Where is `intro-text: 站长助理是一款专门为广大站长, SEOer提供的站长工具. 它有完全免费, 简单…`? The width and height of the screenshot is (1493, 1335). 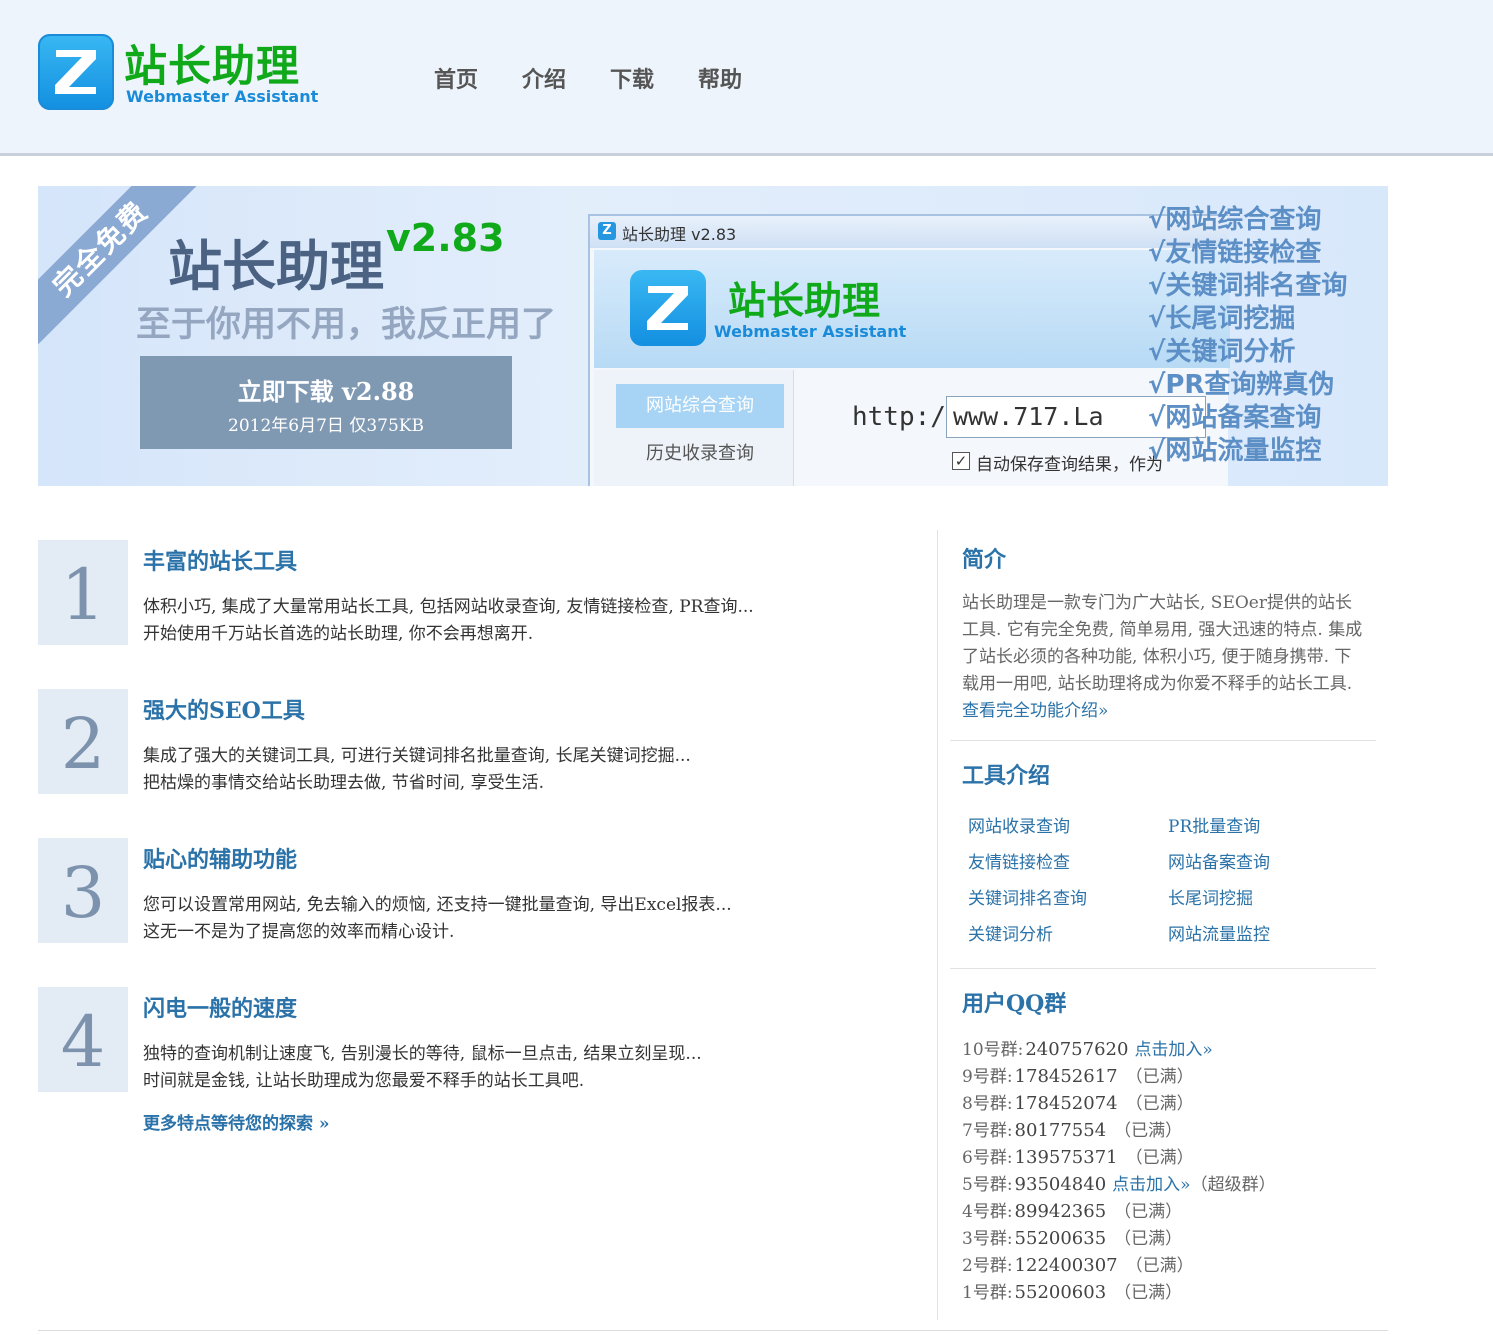 intro-text: 站长助理是一款专门为广大站长, SEOer提供的站长工具. 它有完全免费, 简单… is located at coordinates (1164, 657).